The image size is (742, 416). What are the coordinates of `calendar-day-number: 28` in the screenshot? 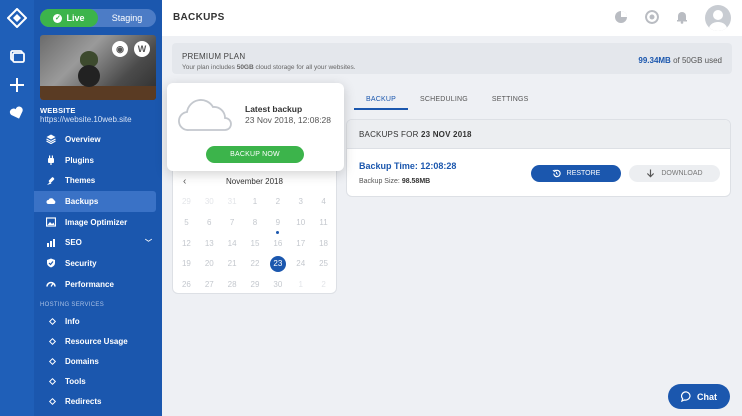 It's located at (232, 285).